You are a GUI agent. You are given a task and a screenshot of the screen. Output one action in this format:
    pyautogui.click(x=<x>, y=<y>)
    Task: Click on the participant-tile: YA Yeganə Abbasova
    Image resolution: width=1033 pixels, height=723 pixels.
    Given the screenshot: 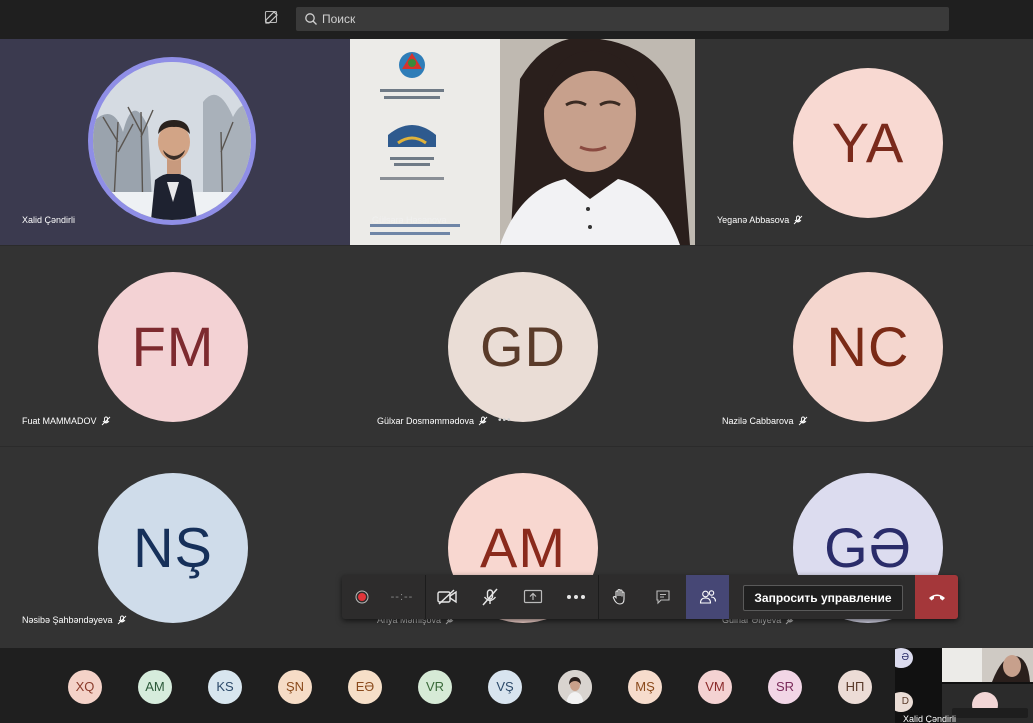 What is the action you would take?
    pyautogui.click(x=864, y=142)
    